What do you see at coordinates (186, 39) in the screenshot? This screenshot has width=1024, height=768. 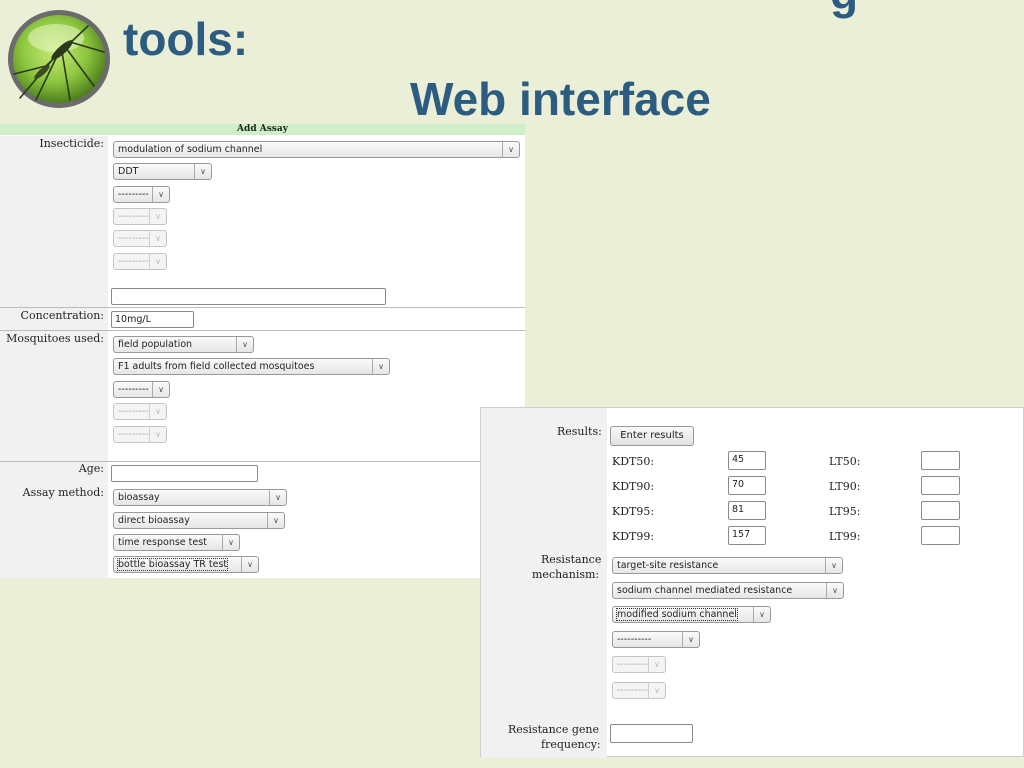 I see `page-title-line1: tools:` at bounding box center [186, 39].